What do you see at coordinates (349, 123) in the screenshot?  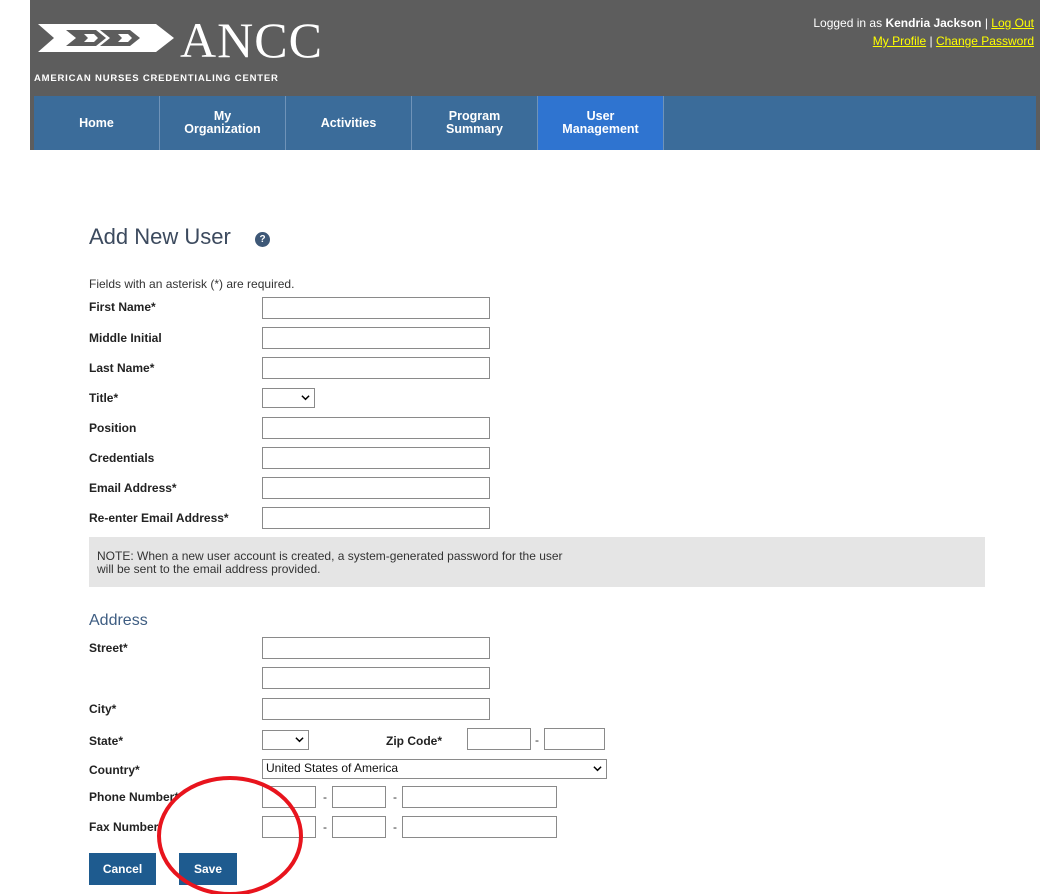 I see `nav-activities: Activities` at bounding box center [349, 123].